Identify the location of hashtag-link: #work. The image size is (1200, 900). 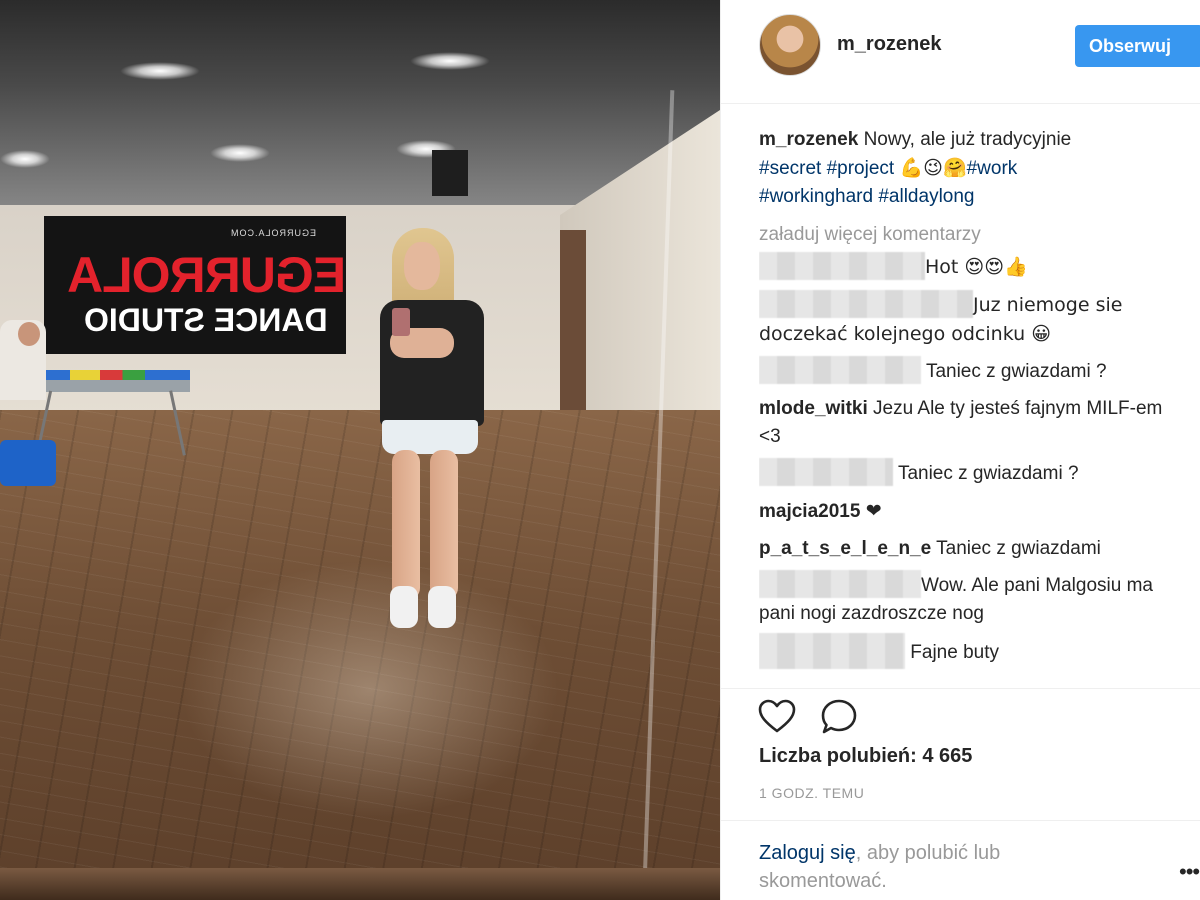
(992, 168).